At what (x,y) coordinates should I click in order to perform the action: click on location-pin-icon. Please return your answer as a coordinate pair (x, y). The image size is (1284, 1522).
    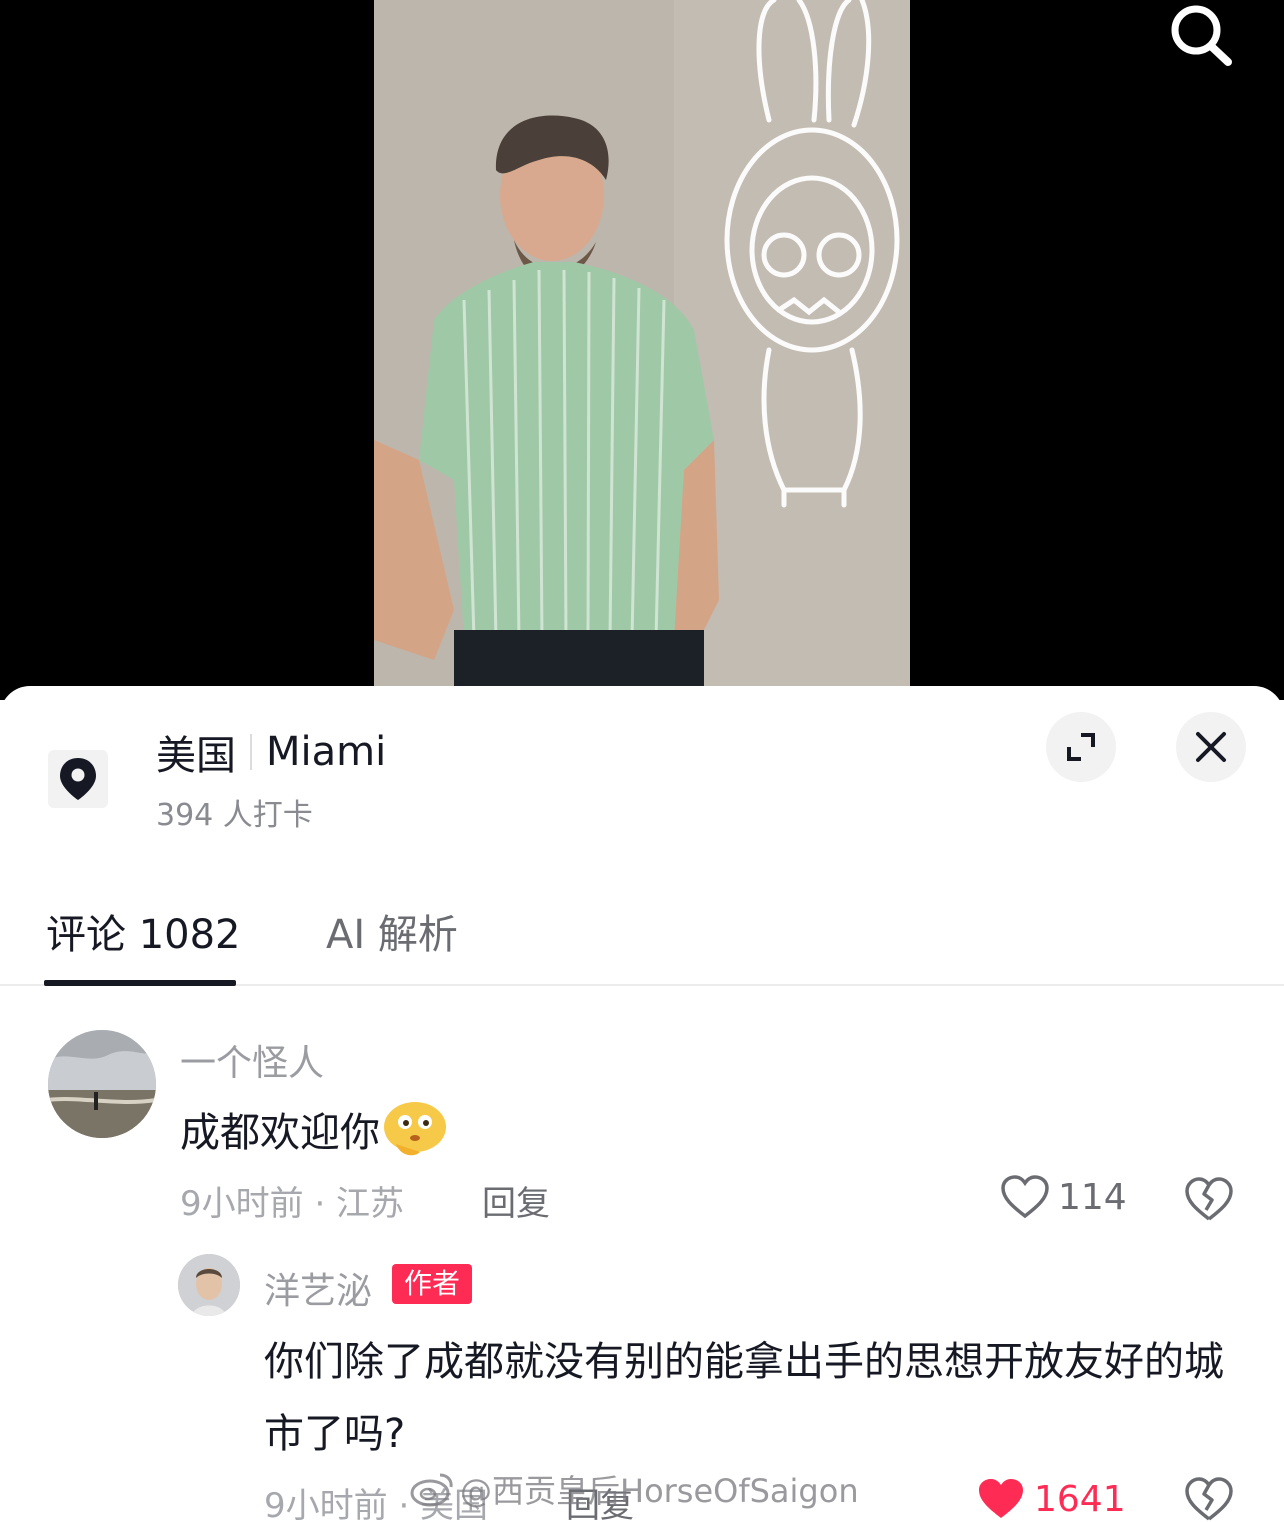
    Looking at the image, I should click on (78, 779).